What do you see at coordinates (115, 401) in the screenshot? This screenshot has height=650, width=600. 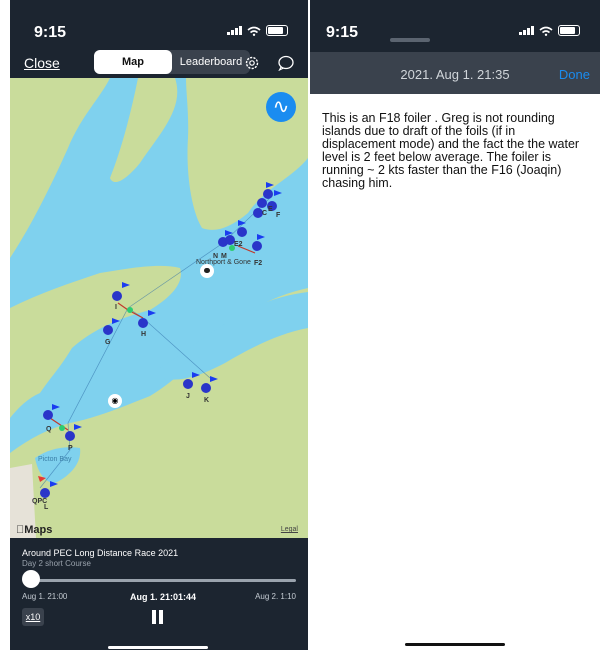 I see `camera-icon: ◉` at bounding box center [115, 401].